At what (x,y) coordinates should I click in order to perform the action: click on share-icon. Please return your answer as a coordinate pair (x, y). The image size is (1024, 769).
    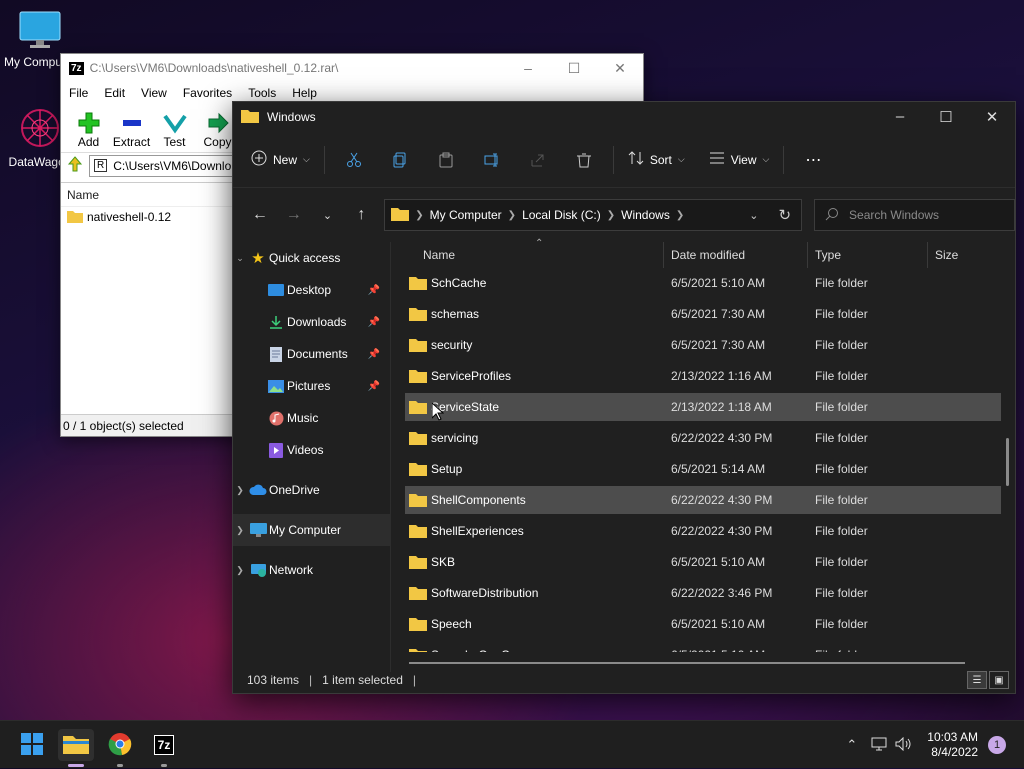
    Looking at the image, I should click on (538, 160).